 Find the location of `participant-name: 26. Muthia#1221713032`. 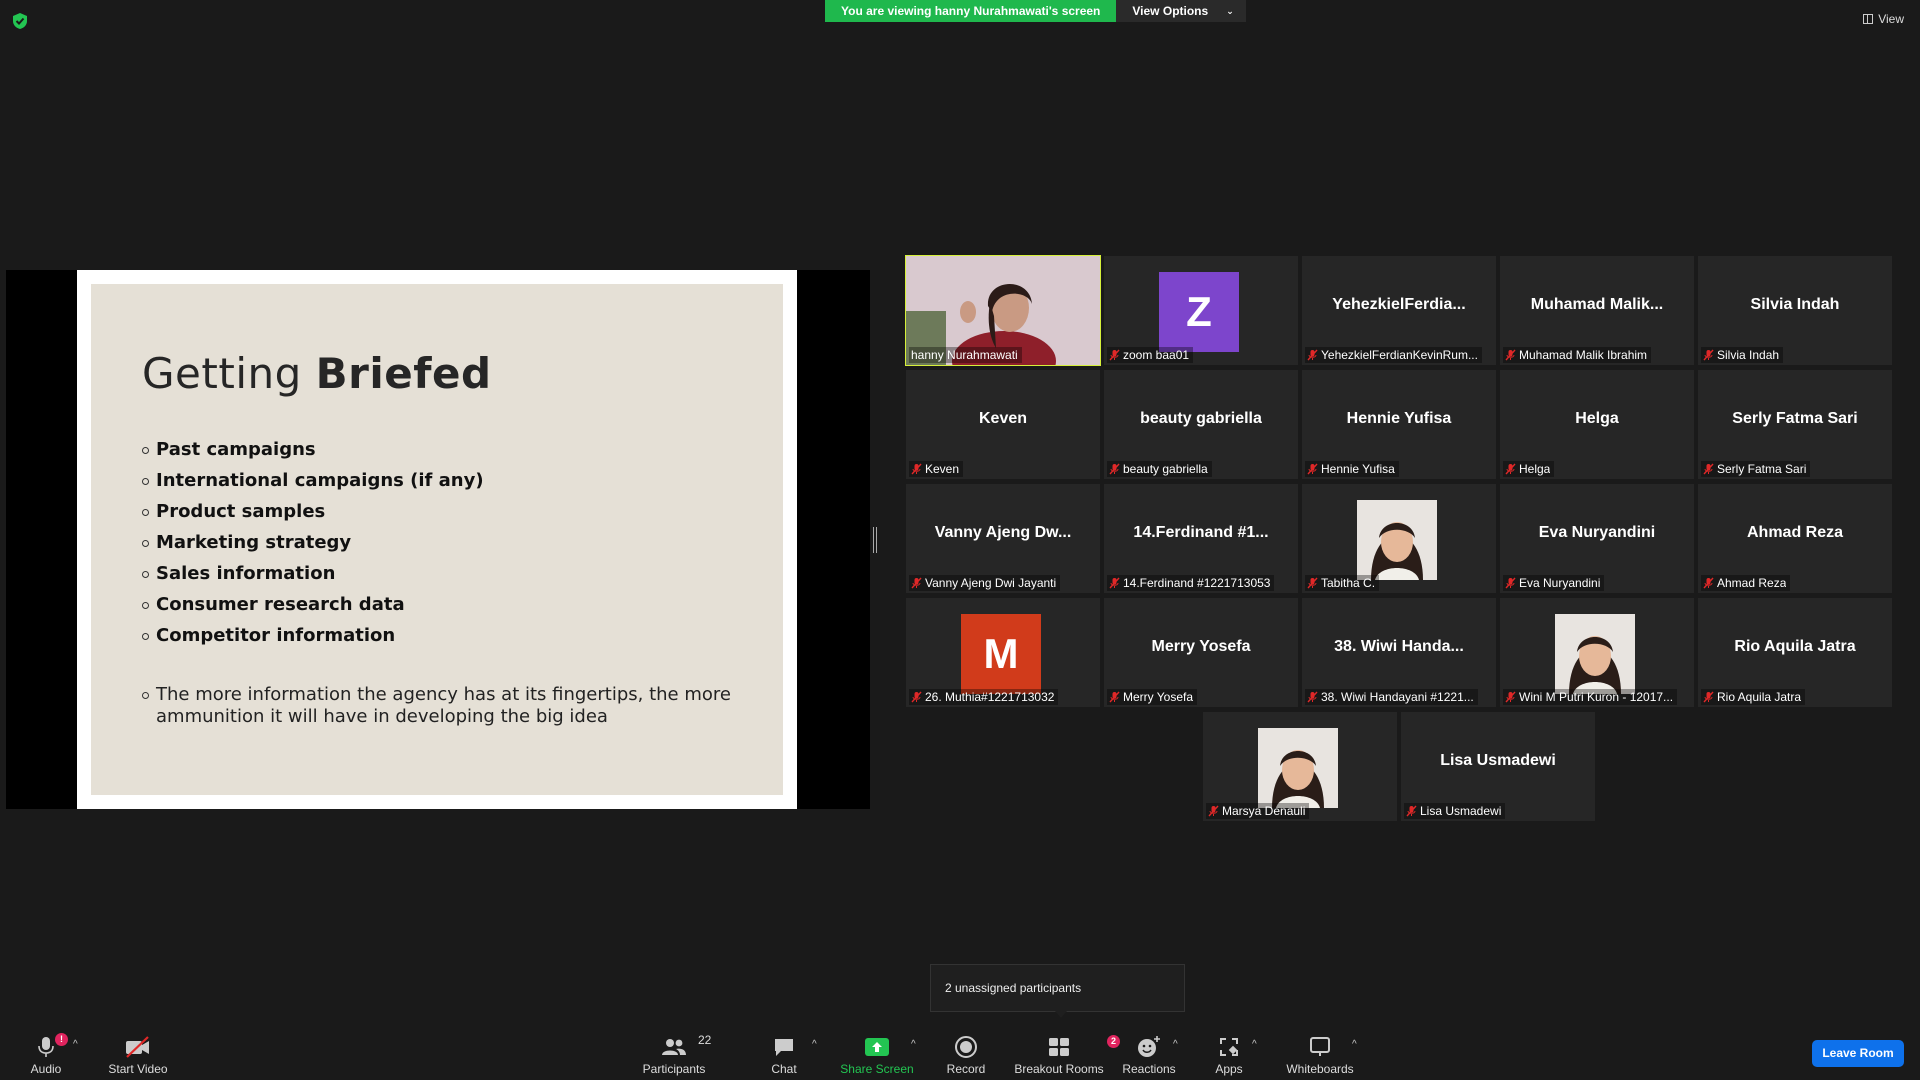

participant-name: 26. Muthia#1221713032 is located at coordinates (990, 697).